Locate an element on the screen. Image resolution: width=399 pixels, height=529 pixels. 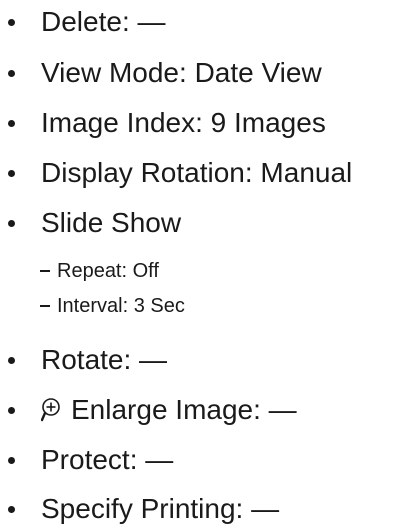
sub-item-repeat: Repeat: Off is located at coordinates (99, 271).